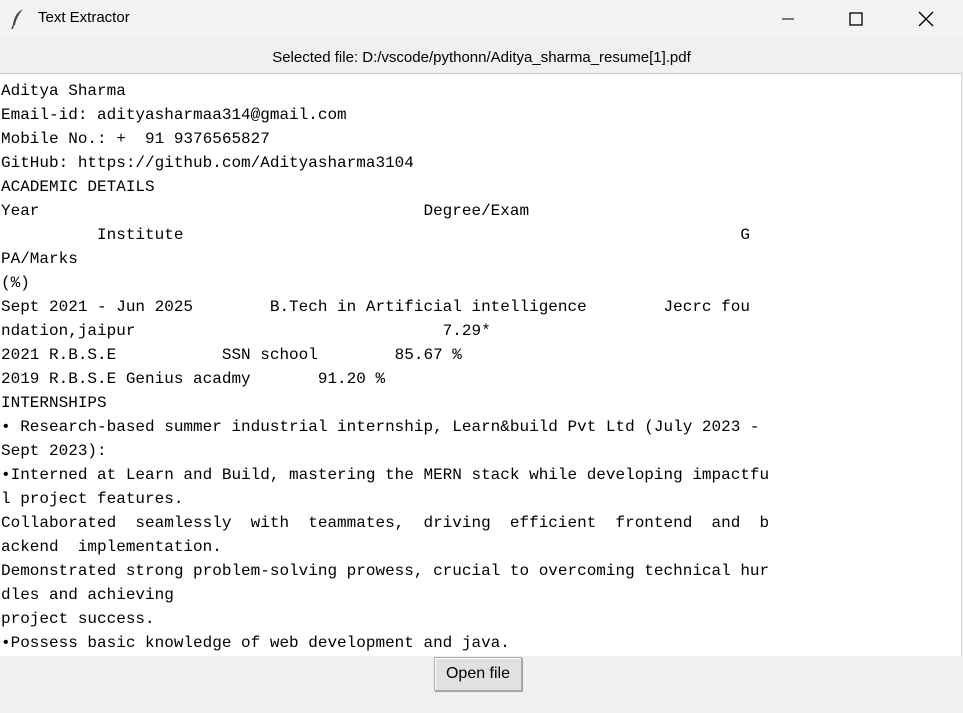  What do you see at coordinates (87, 595) in the screenshot?
I see `text-line: dles and achieving` at bounding box center [87, 595].